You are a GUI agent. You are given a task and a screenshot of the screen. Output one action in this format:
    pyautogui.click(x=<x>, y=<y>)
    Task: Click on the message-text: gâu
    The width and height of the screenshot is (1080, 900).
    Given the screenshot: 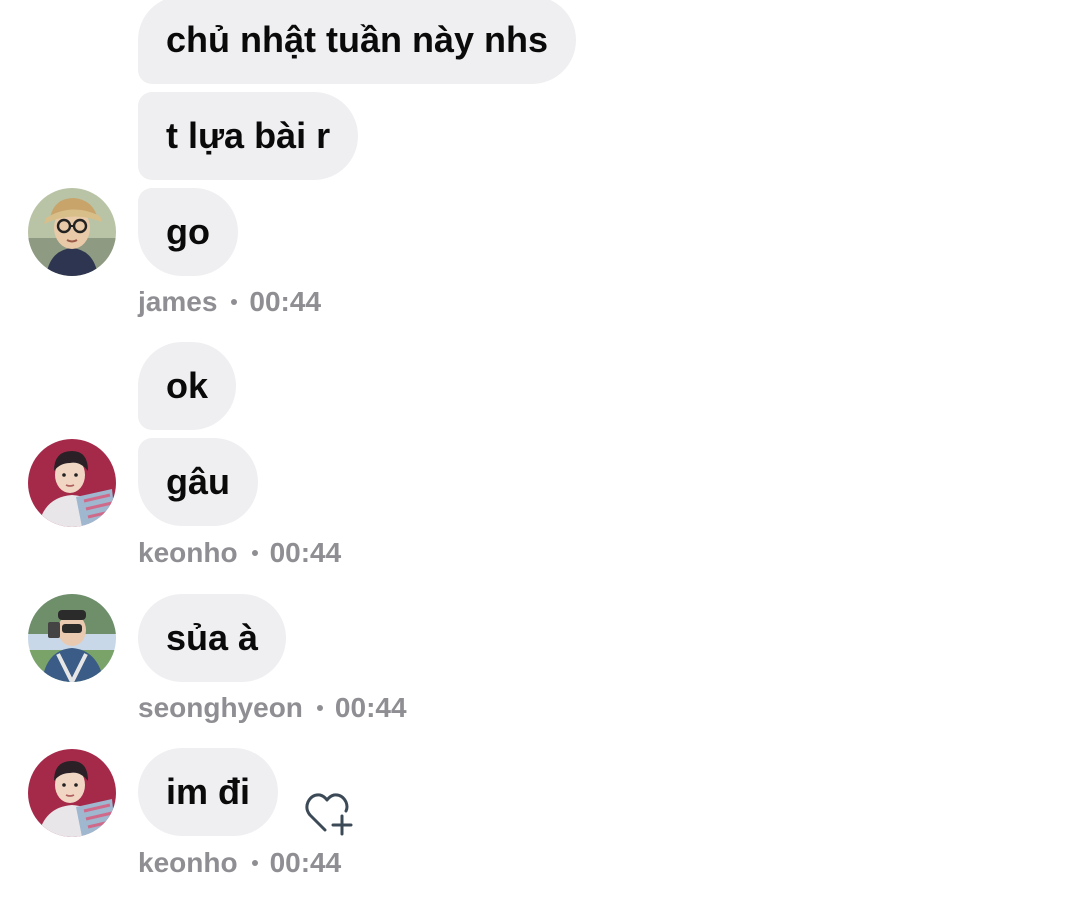 What is the action you would take?
    pyautogui.click(x=198, y=481)
    